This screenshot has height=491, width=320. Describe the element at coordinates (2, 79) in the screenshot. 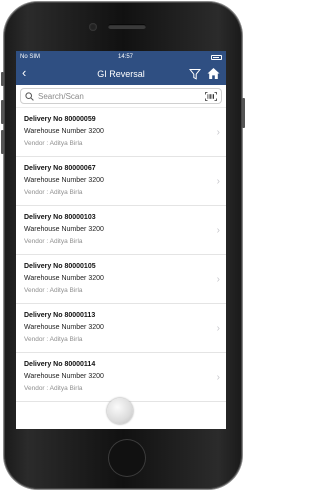

I see `silent-switch` at that location.